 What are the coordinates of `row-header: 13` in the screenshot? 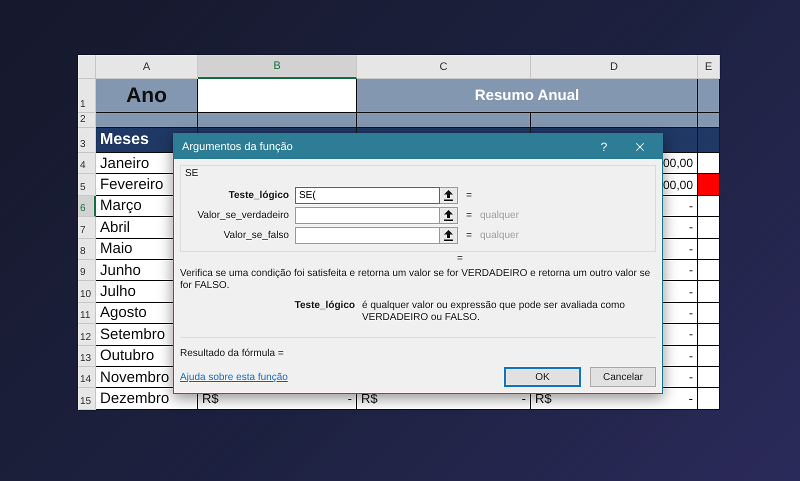 It's located at (87, 356).